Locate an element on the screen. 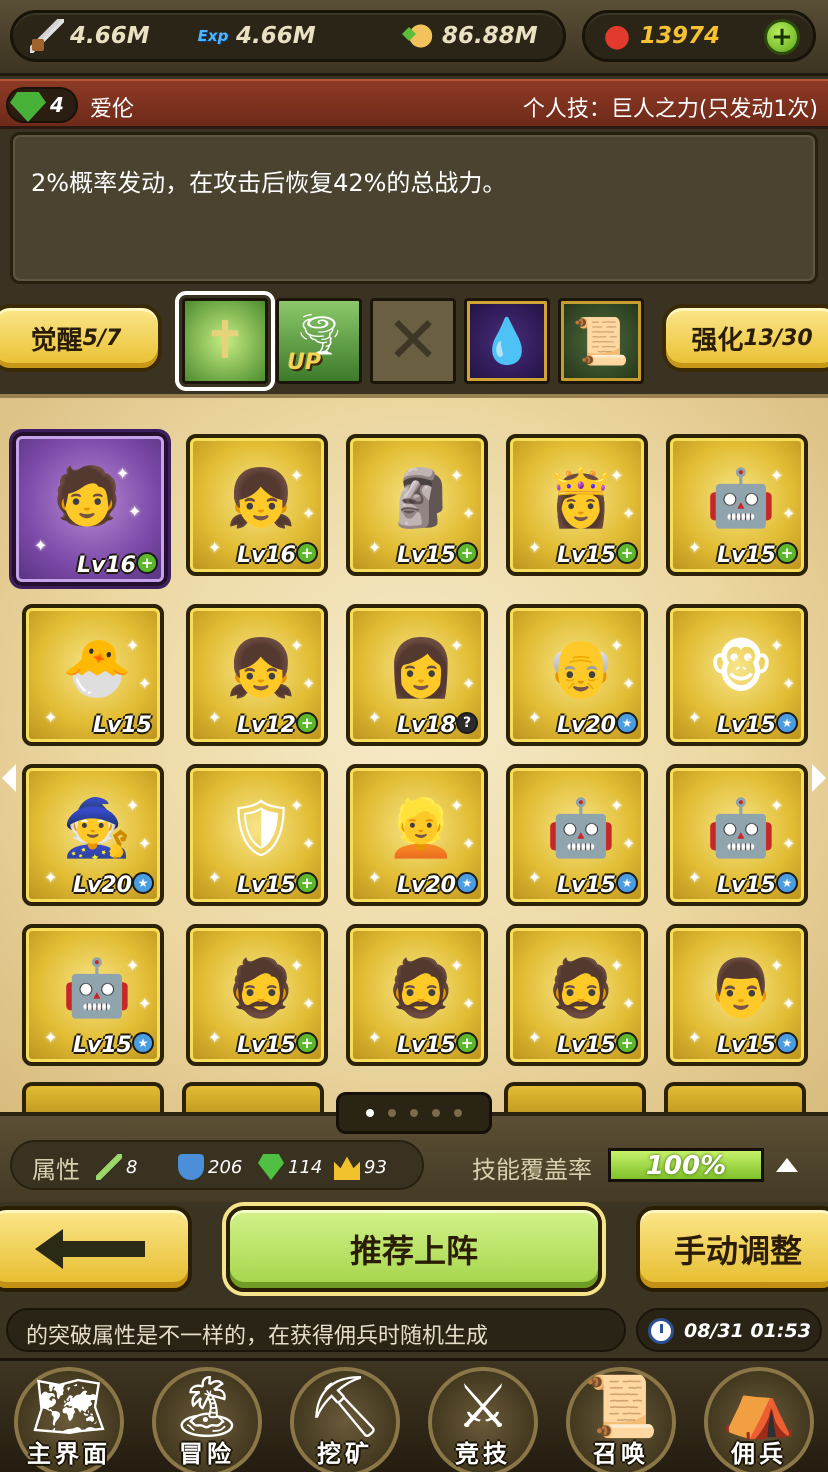  nav-item: 🏝 冒险 is located at coordinates (207, 1416).